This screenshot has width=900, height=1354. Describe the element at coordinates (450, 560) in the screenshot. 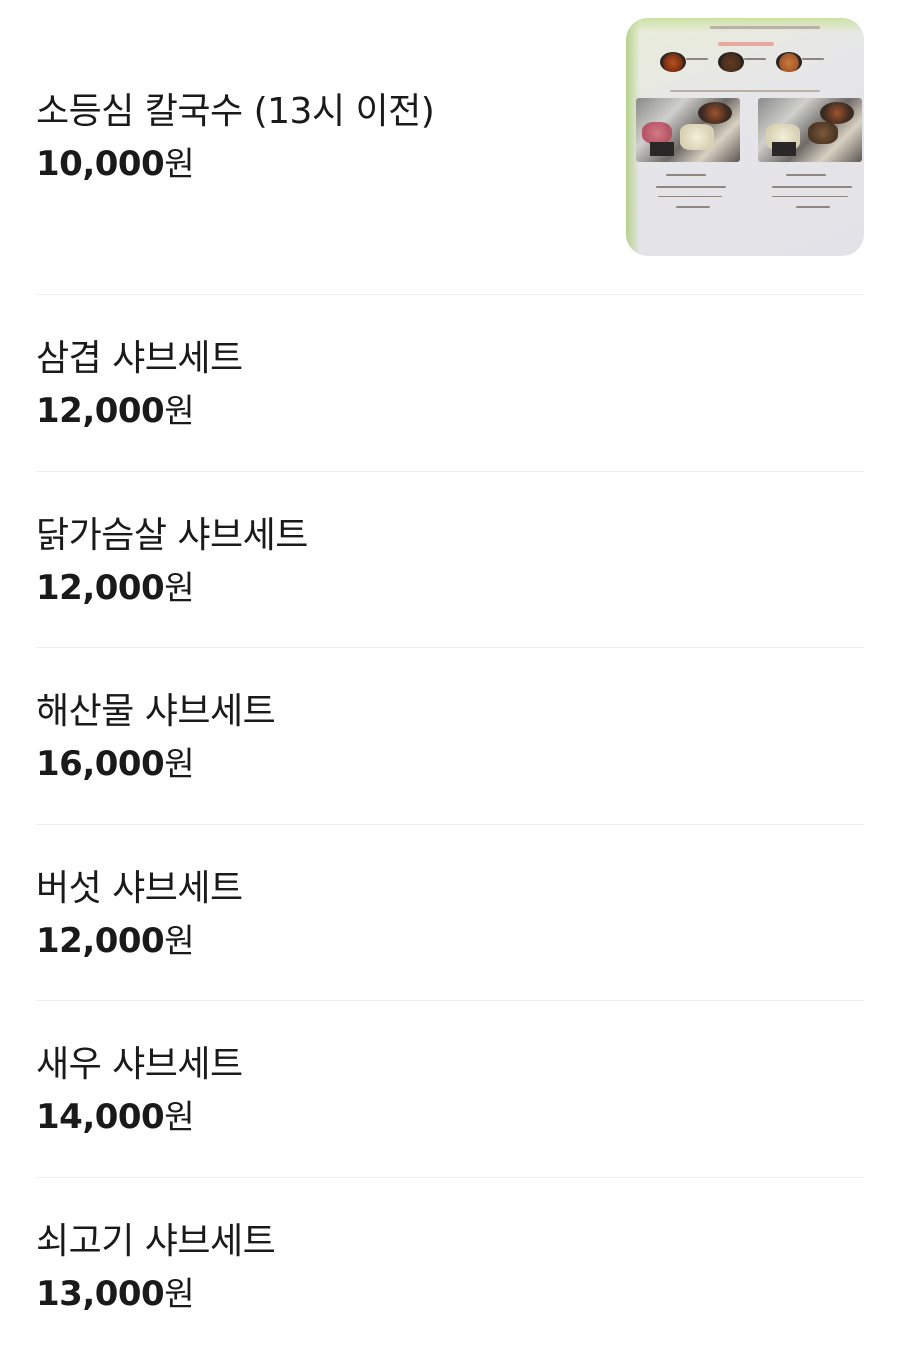

I see `menu-item: 닭가슴살 샤브세트 12,000원` at that location.